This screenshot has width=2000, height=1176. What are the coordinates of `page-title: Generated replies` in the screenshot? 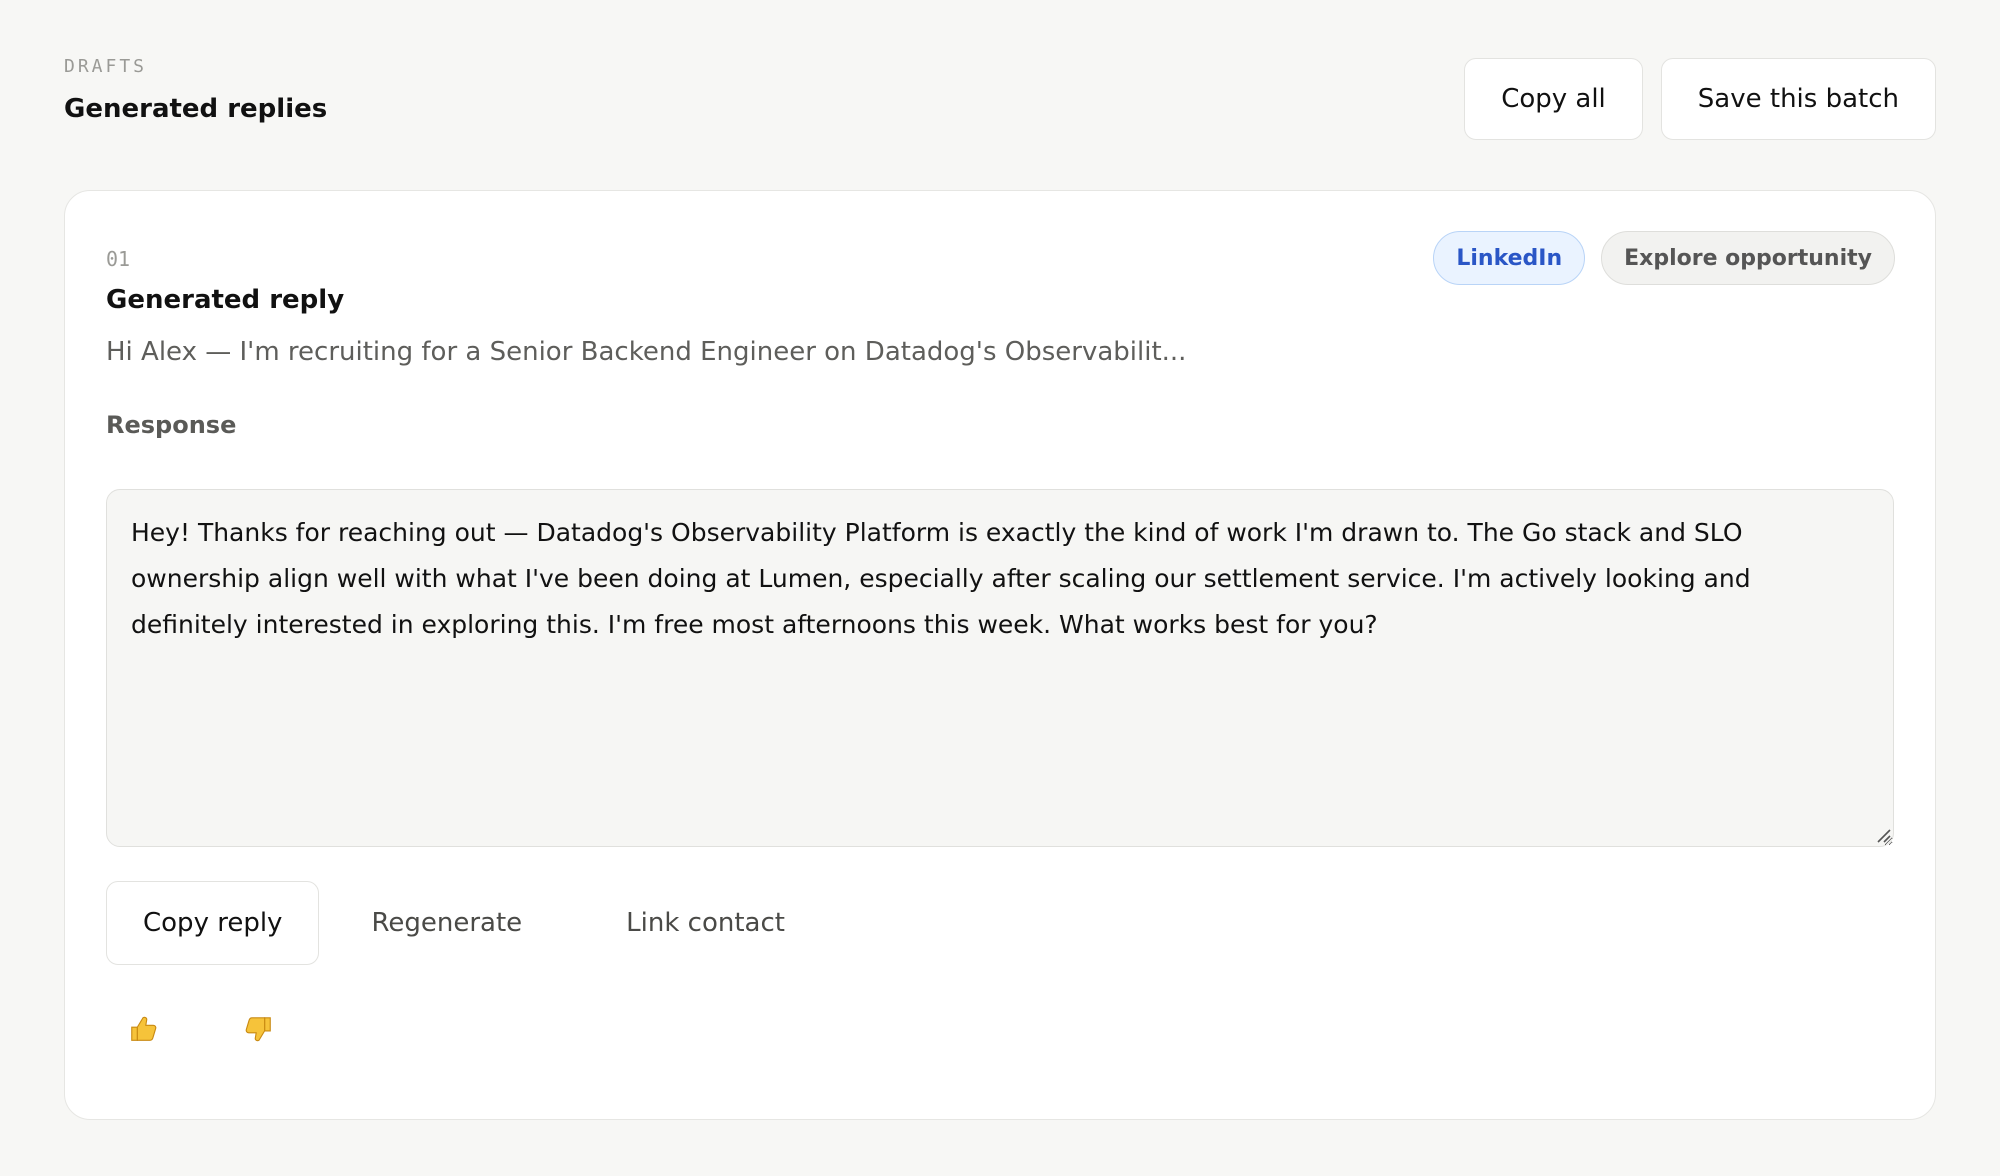 It's located at (196, 109).